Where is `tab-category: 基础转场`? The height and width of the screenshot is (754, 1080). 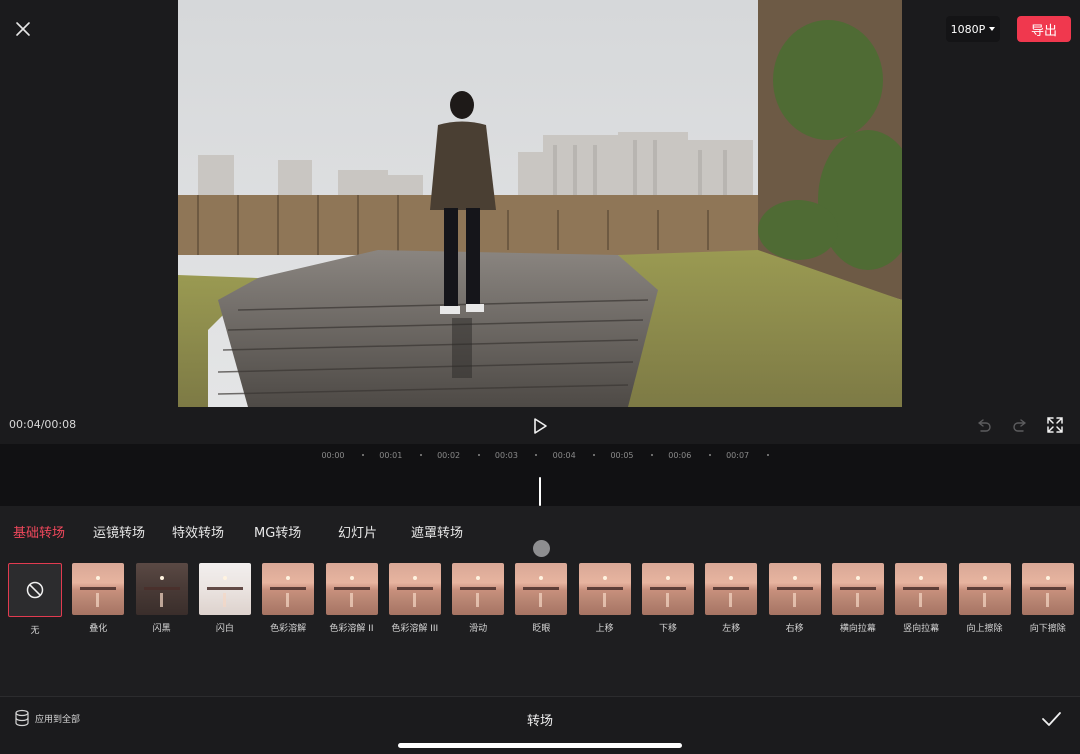 tab-category: 基础转场 is located at coordinates (39, 531).